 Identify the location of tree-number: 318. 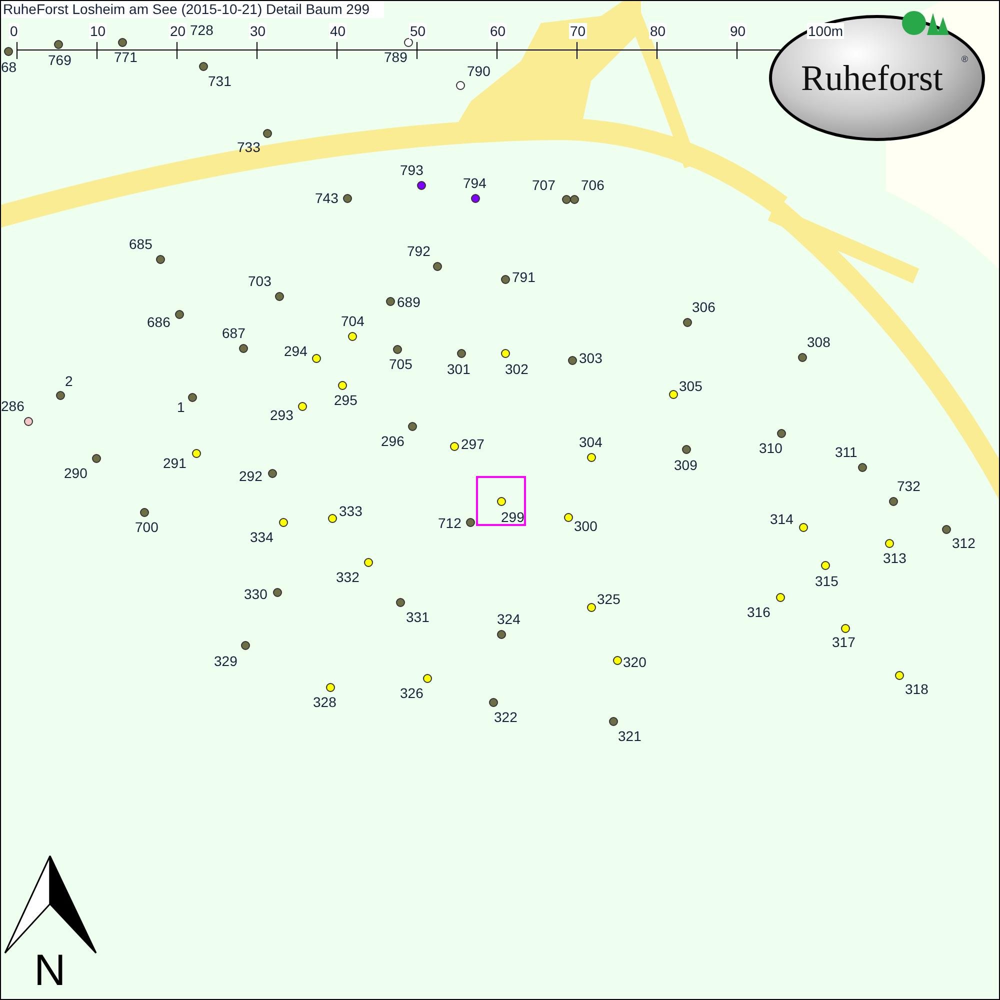
(916, 689).